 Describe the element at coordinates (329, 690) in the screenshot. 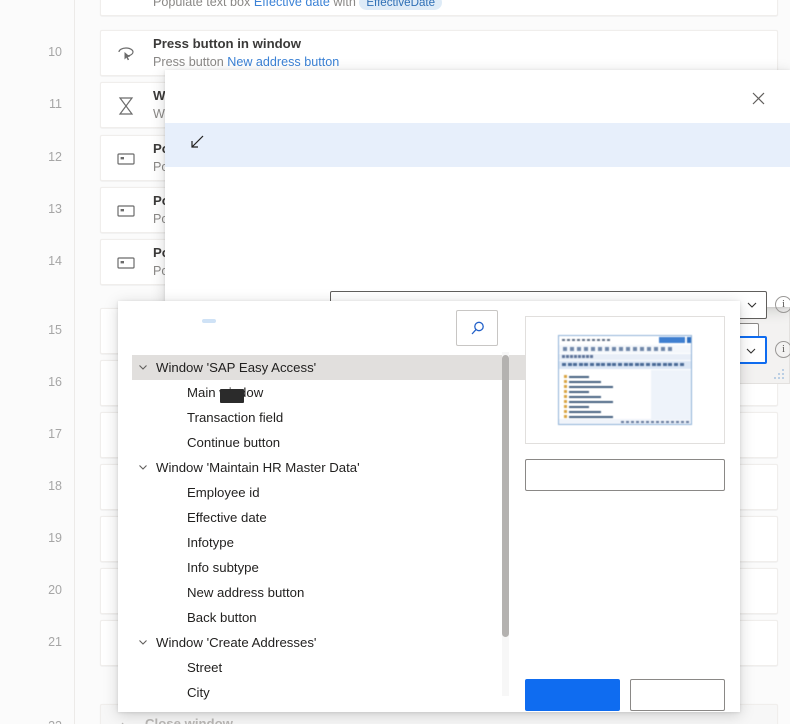

I see `tree-leaf-item: City` at that location.